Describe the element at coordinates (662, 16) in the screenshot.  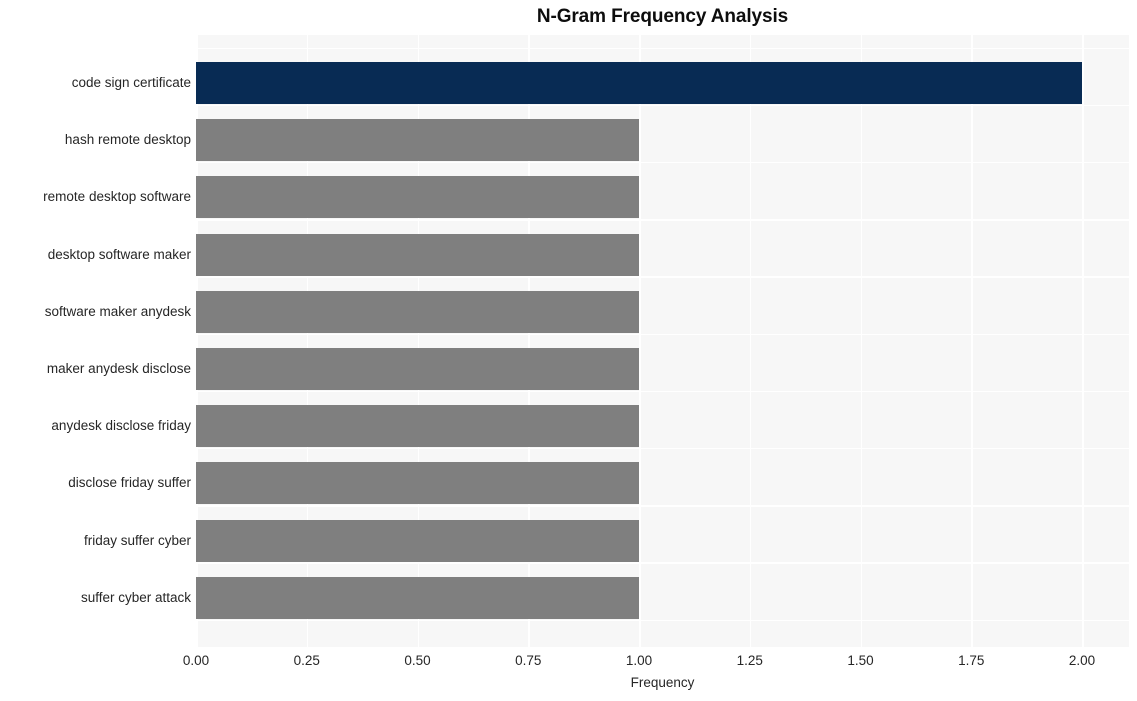
I see `chart-title: N-Gram Frequency Analysis` at that location.